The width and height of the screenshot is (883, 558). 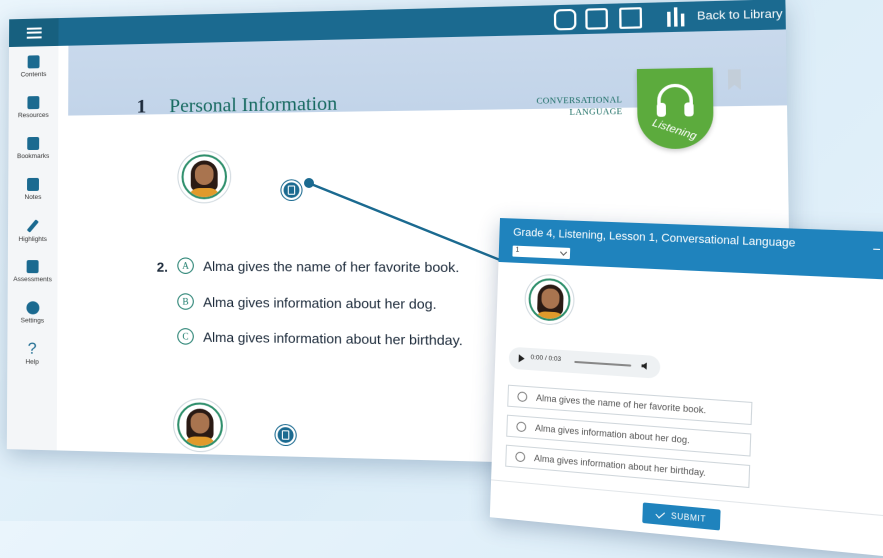 I want to click on submit-label: SUBMIT, so click(x=688, y=517).